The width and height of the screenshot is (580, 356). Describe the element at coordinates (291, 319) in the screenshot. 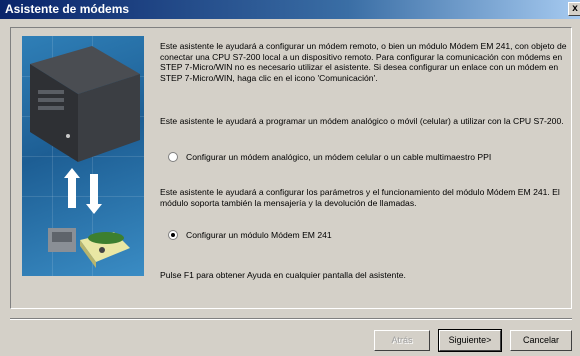

I see `footer-separator` at that location.